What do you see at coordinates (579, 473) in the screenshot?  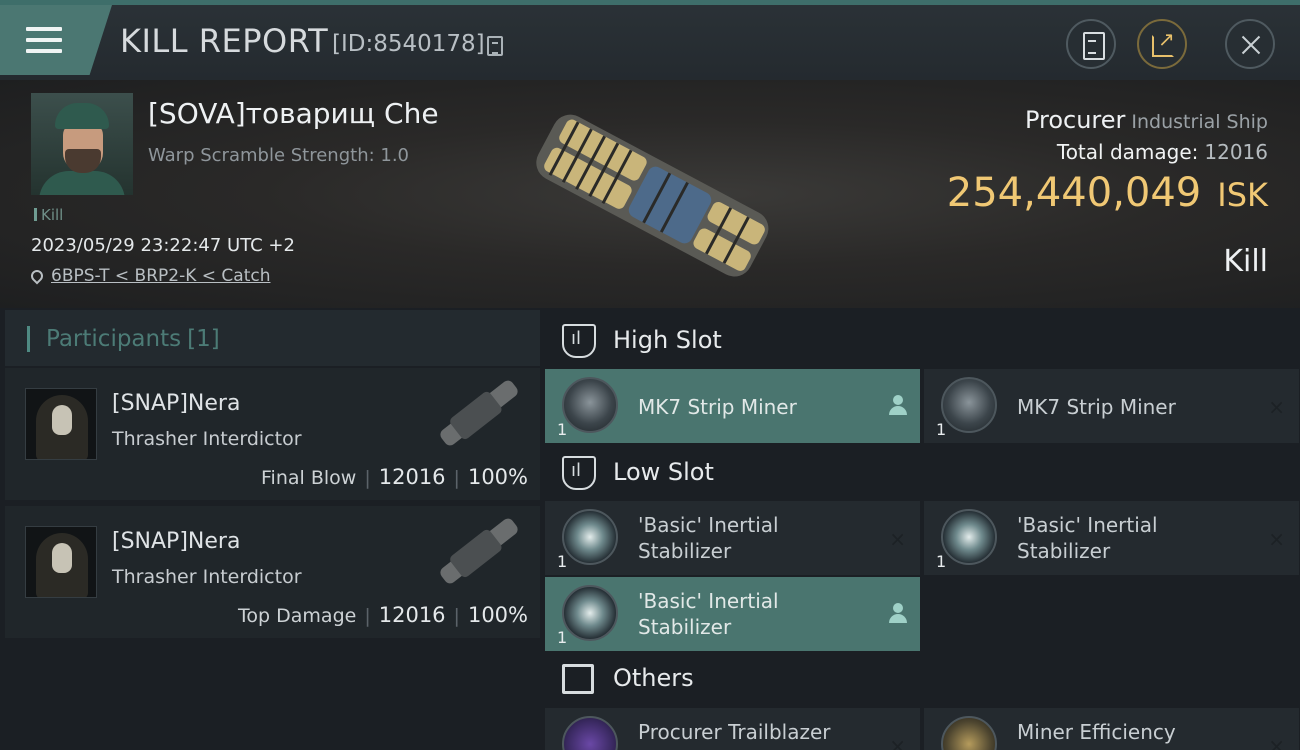 I see `low-slot-icon` at bounding box center [579, 473].